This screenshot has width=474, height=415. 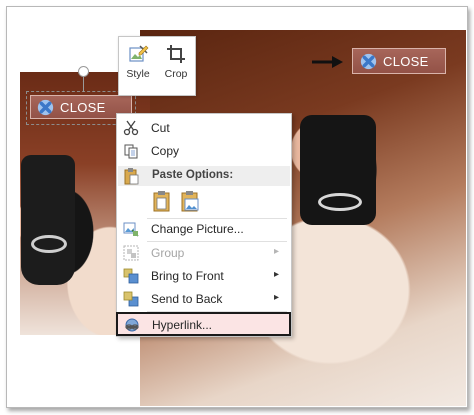 I want to click on paste-as-picture-button, so click(x=190, y=201).